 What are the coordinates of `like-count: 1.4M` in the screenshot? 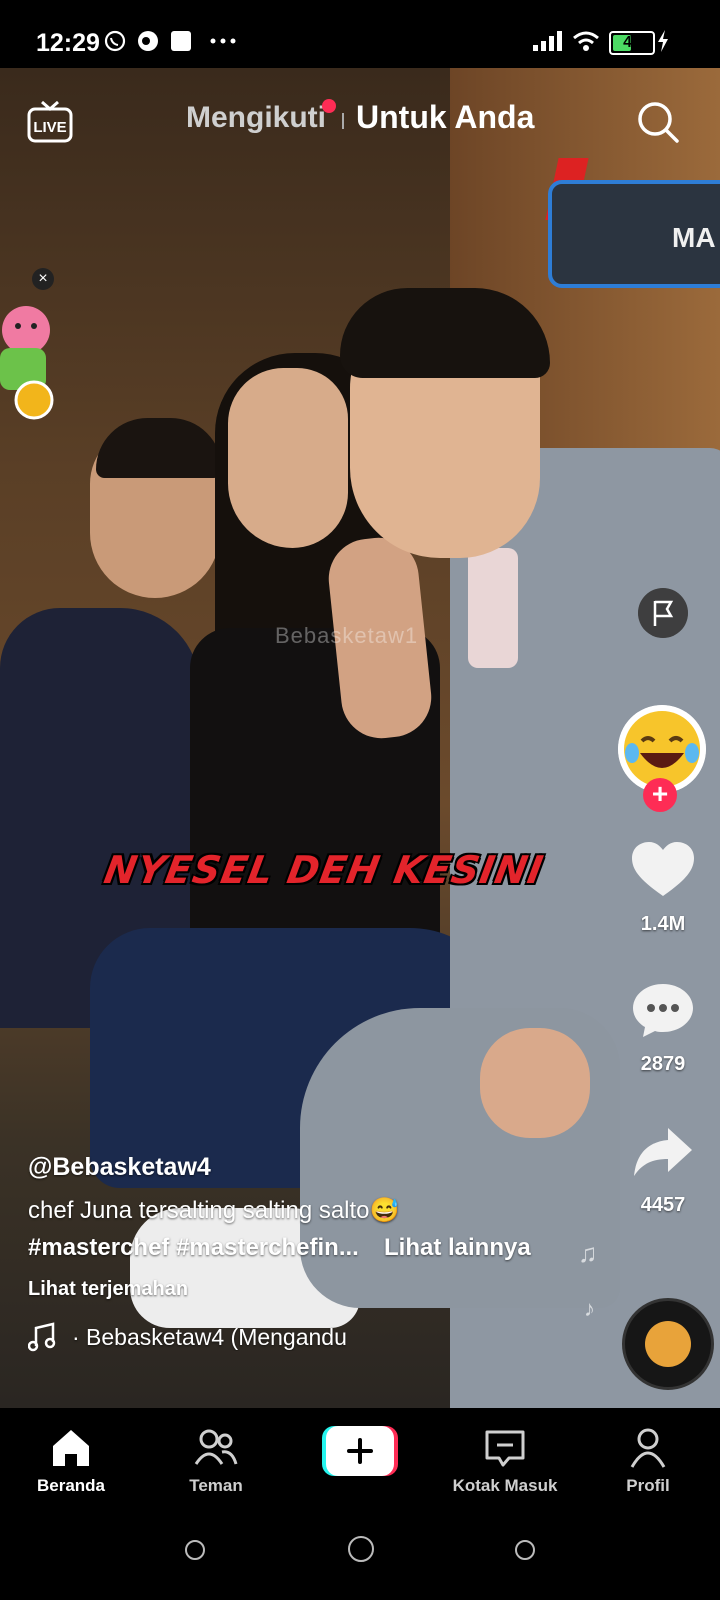 It's located at (663, 924).